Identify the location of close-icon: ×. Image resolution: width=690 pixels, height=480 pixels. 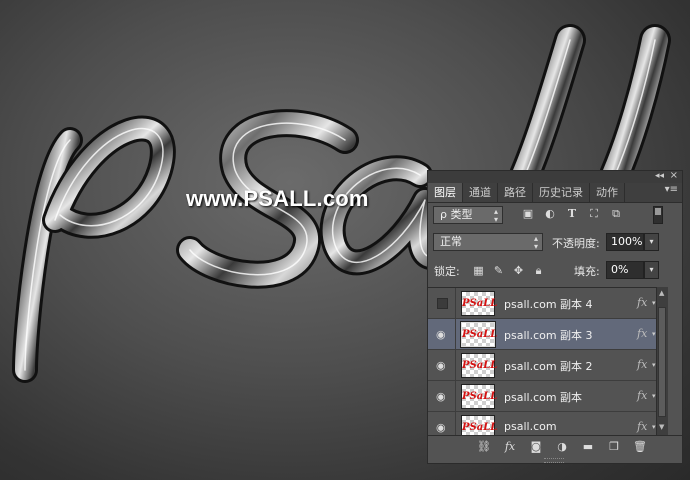
(674, 175).